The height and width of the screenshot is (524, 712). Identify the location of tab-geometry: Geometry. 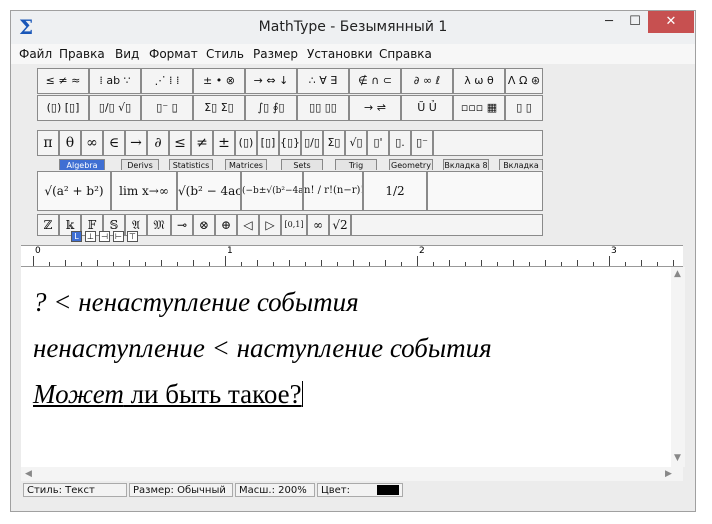
(411, 164).